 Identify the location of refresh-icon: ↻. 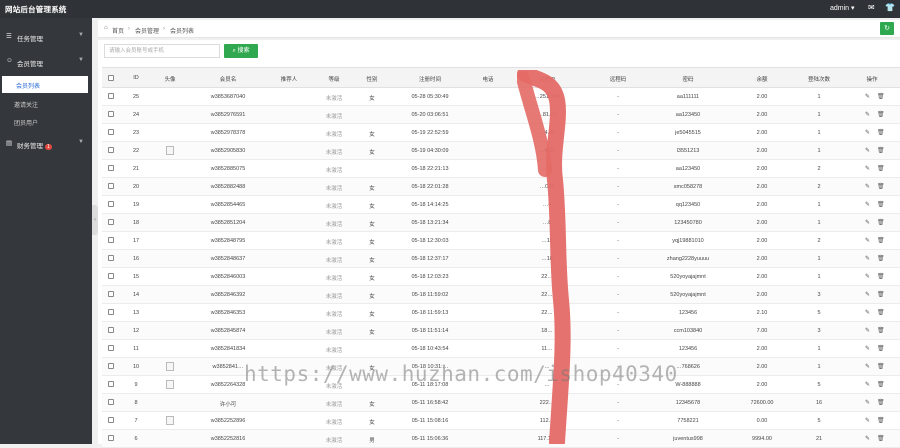
(887, 28).